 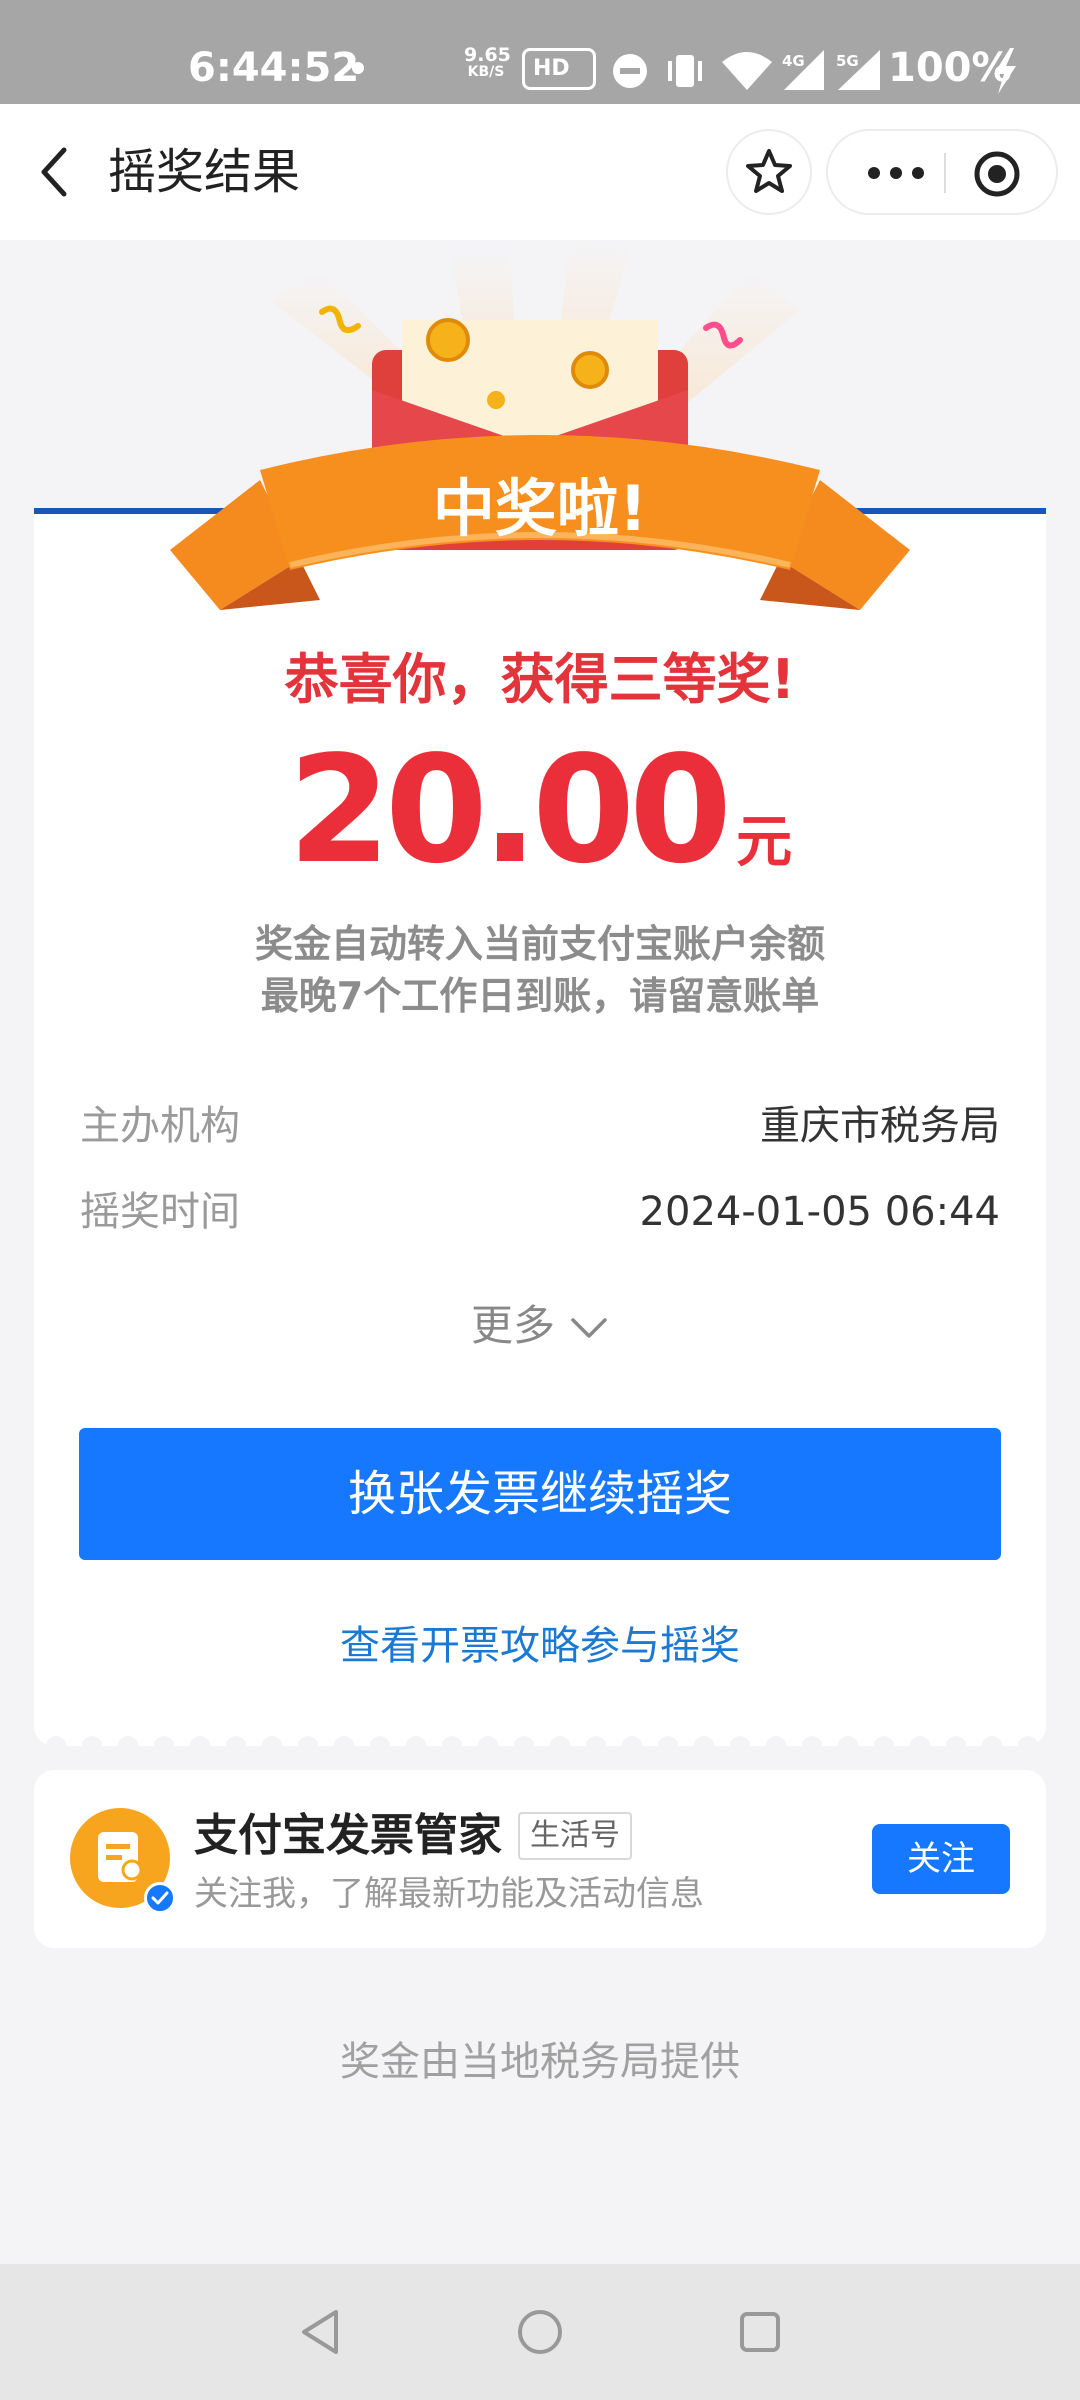 What do you see at coordinates (542, 1741) in the screenshot?
I see `card-scallop-edge` at bounding box center [542, 1741].